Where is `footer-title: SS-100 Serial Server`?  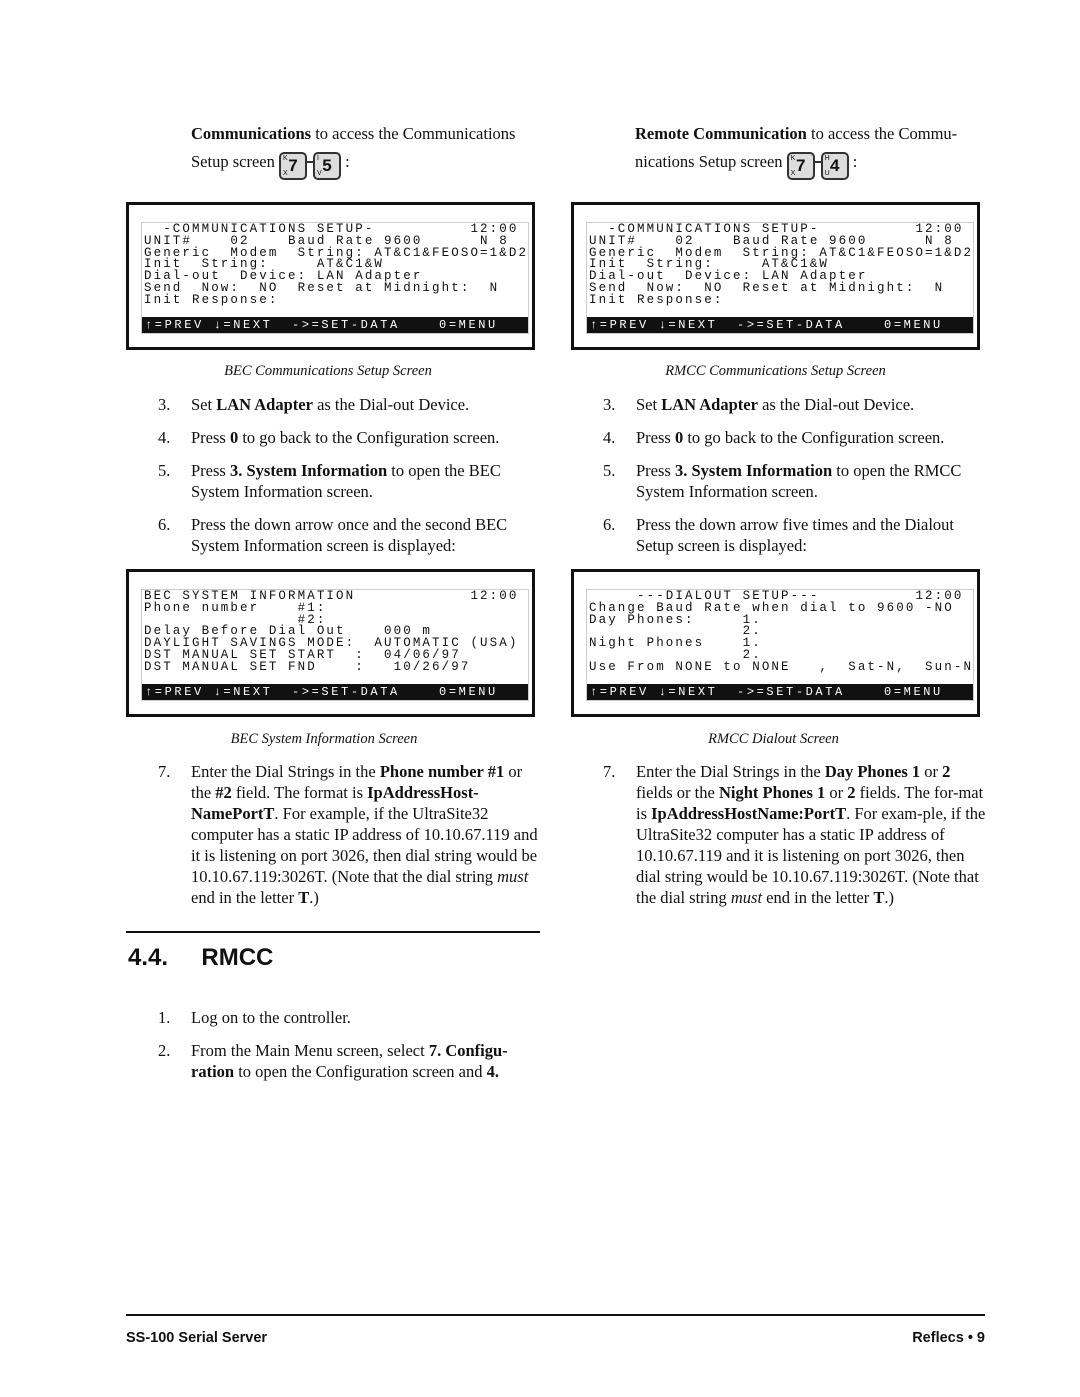 footer-title: SS-100 Serial Server is located at coordinates (197, 1338).